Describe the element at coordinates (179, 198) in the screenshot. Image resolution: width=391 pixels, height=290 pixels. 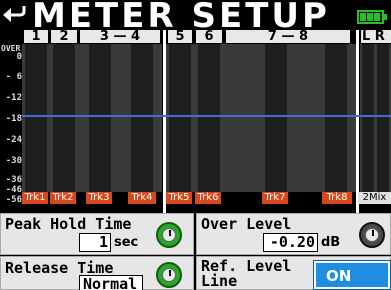
I see `track-label: Trk5` at that location.